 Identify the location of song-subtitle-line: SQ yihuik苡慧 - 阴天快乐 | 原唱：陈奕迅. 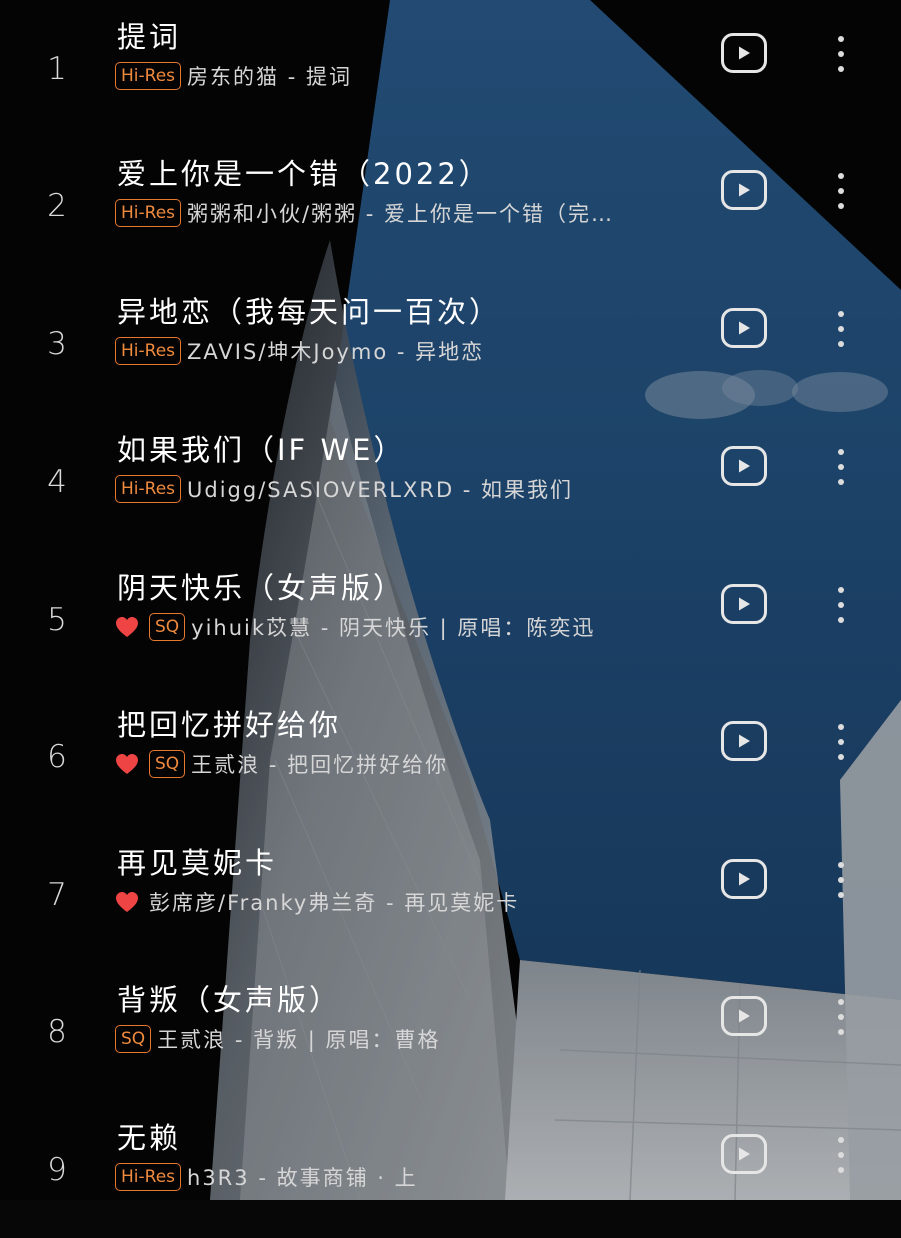
(355, 627).